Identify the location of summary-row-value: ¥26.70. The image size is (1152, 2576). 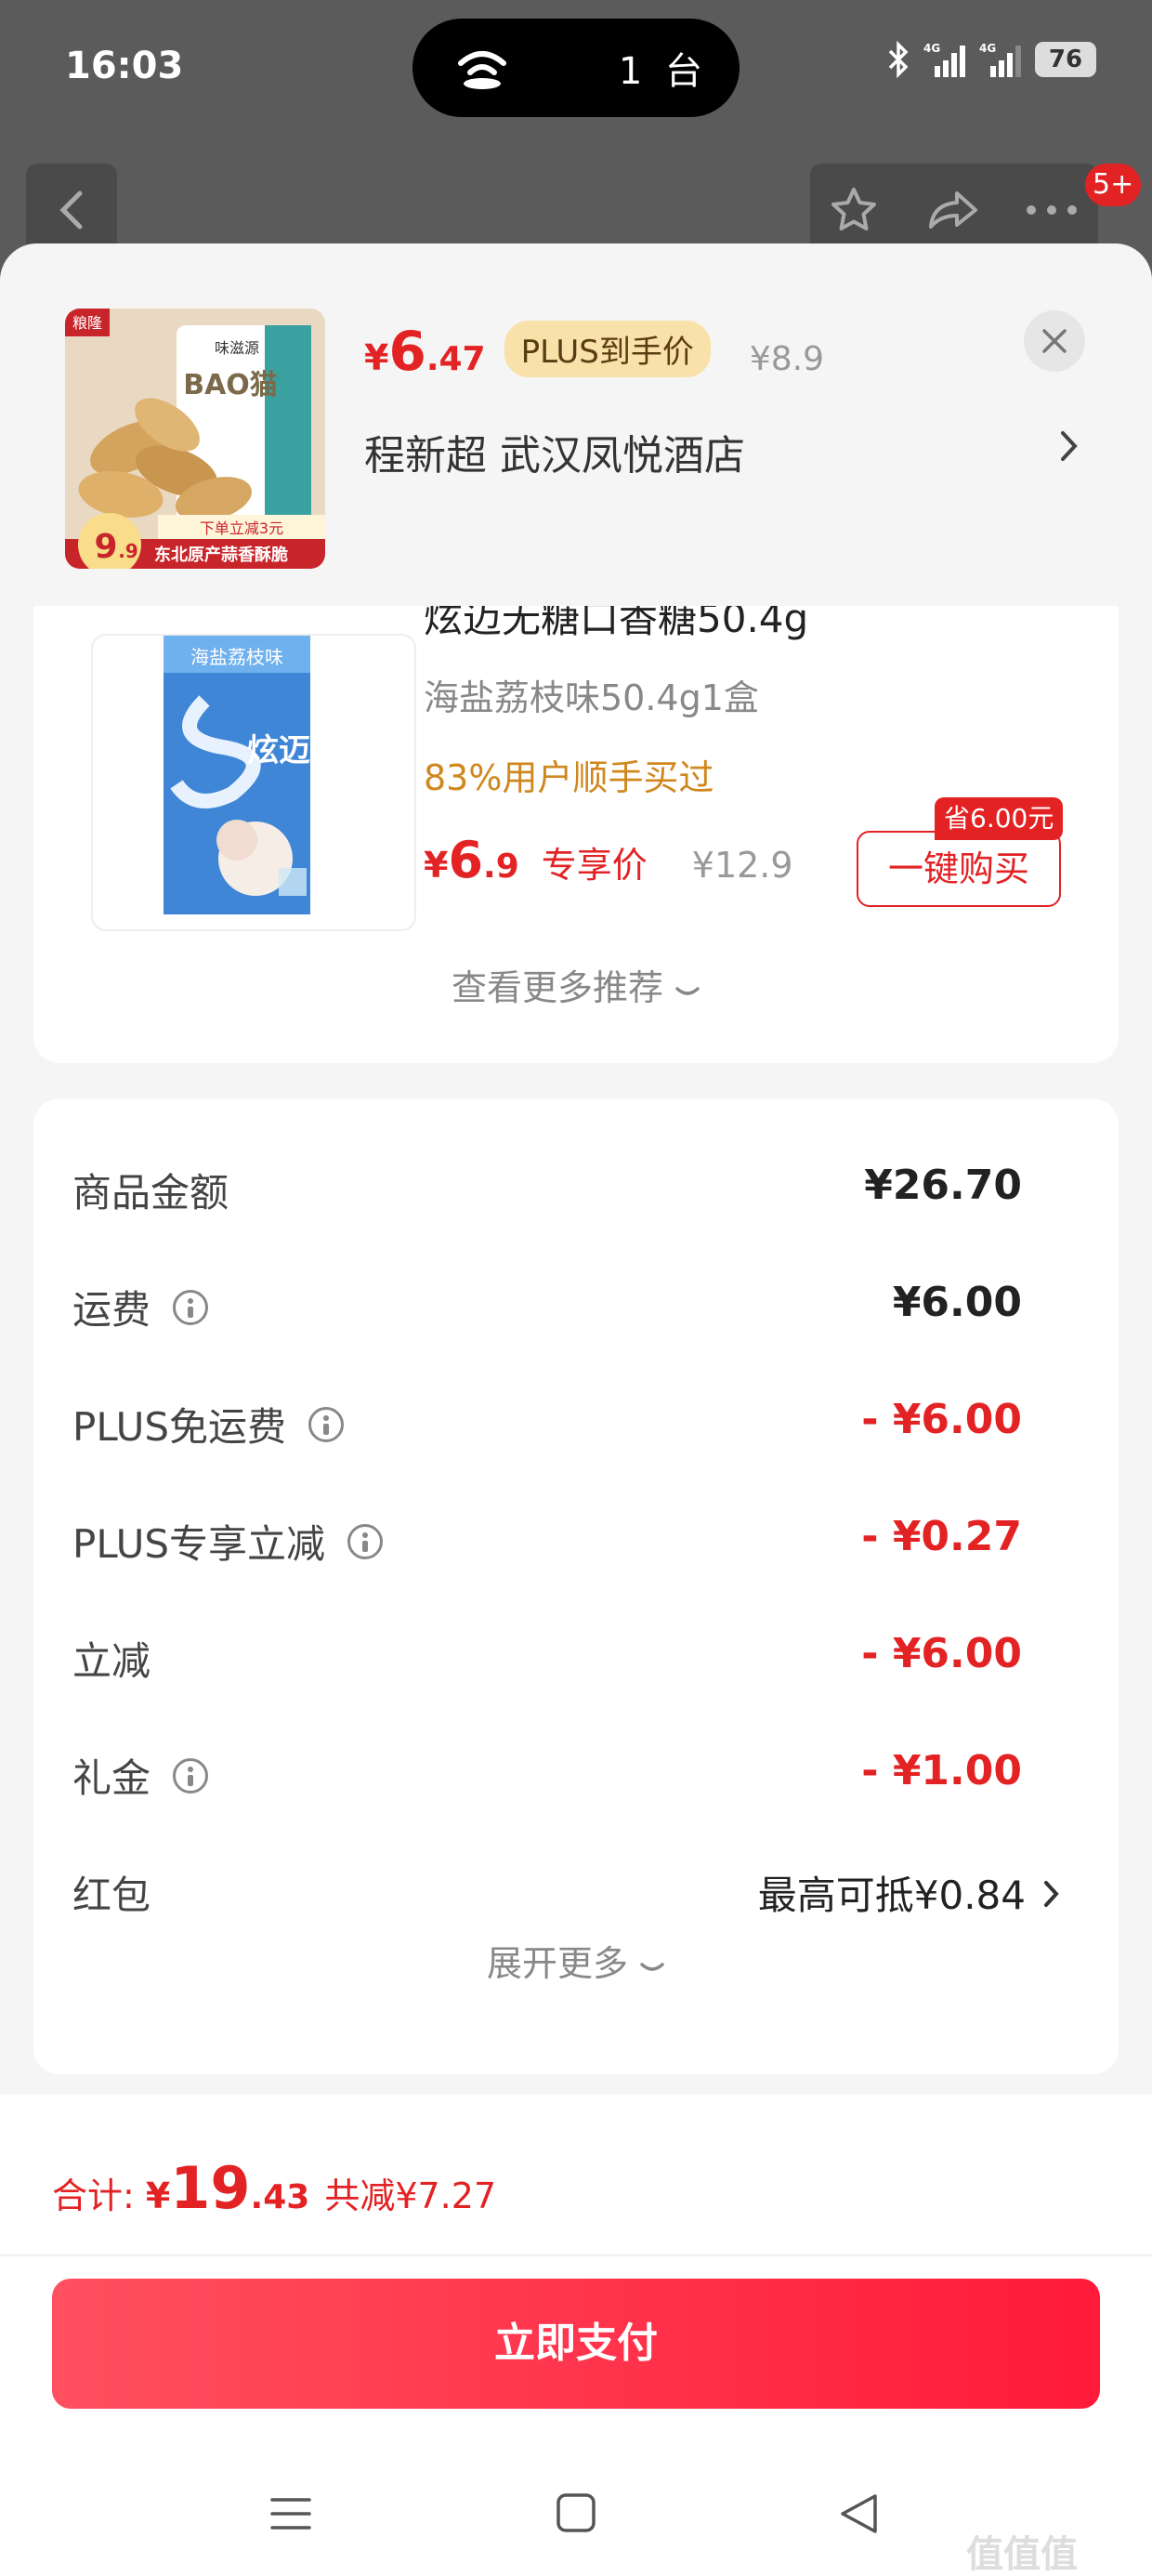
(943, 1185).